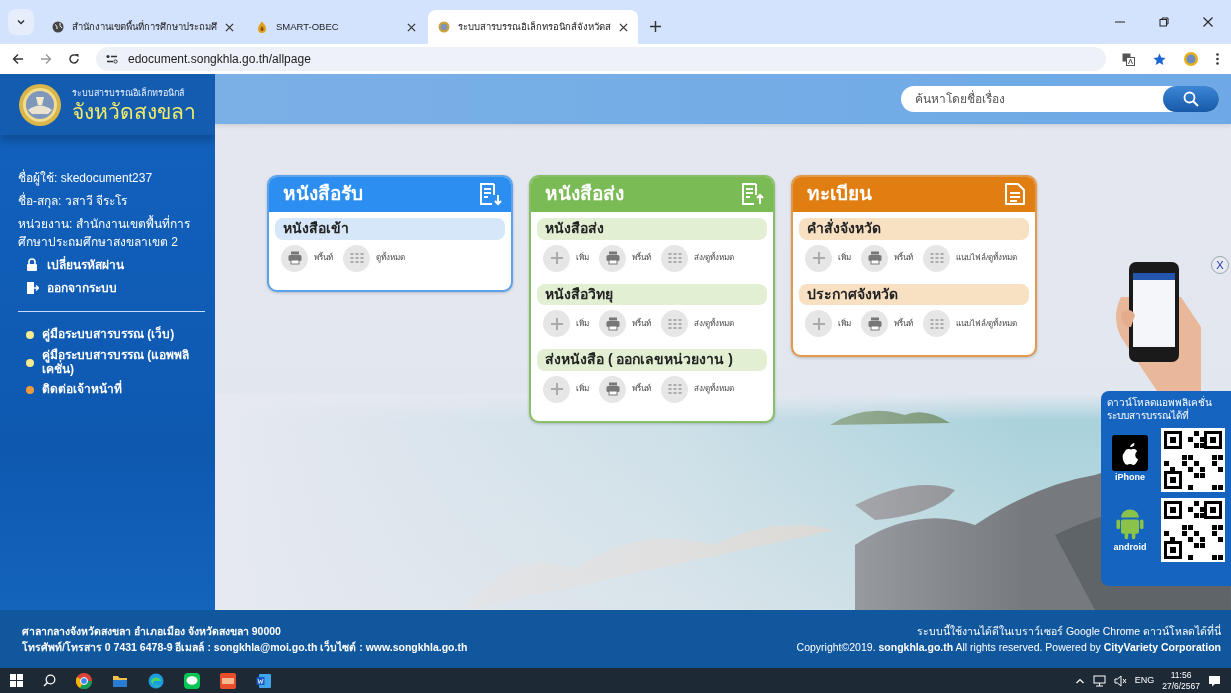 This screenshot has height=693, width=1231. I want to click on account-link: เปลี่ยนรหัสผ่าน, so click(107, 265).